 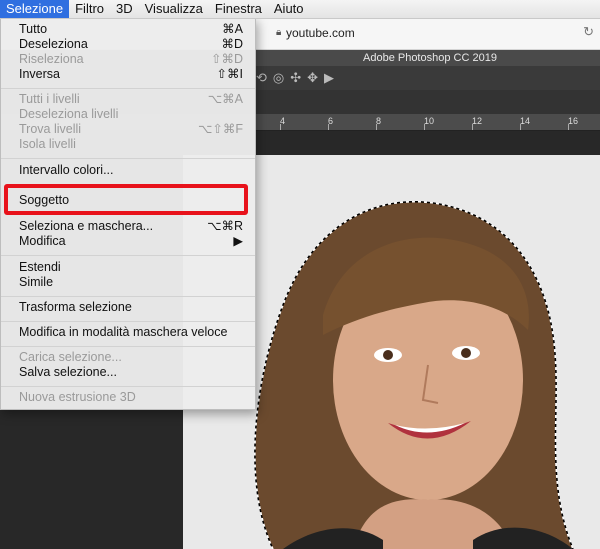 I want to click on menu-item-tutto: Tutto ⌘A, so click(x=131, y=29).